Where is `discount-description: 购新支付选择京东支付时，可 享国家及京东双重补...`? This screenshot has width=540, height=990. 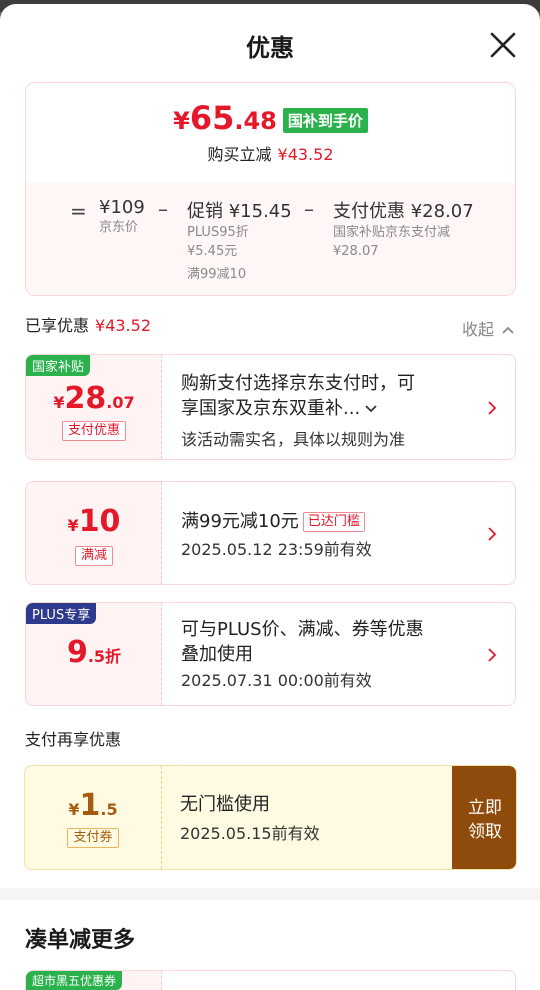
discount-description: 购新支付选择京东支付时，可 享国家及京东双重补... is located at coordinates (298, 396).